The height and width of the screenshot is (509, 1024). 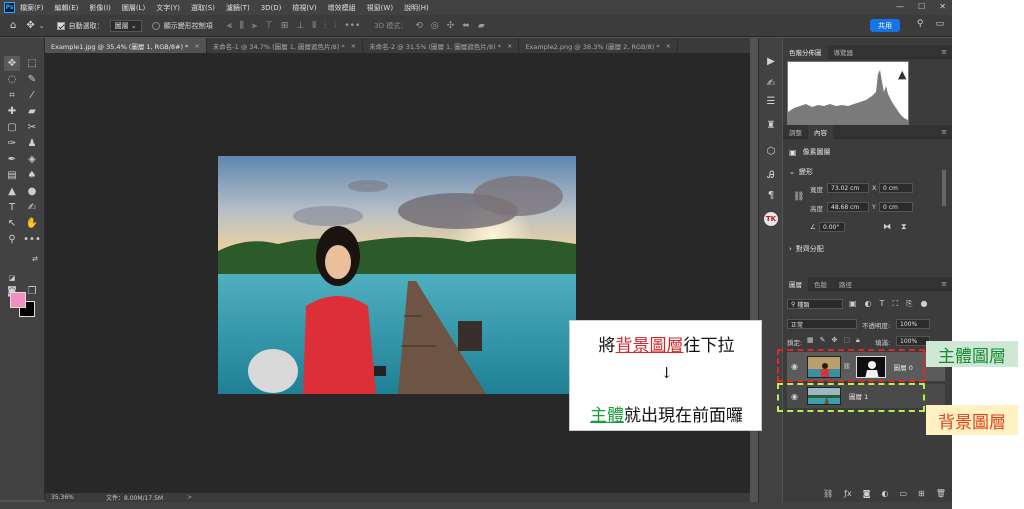 I want to click on lock-brush-icon: ✎, so click(x=823, y=340).